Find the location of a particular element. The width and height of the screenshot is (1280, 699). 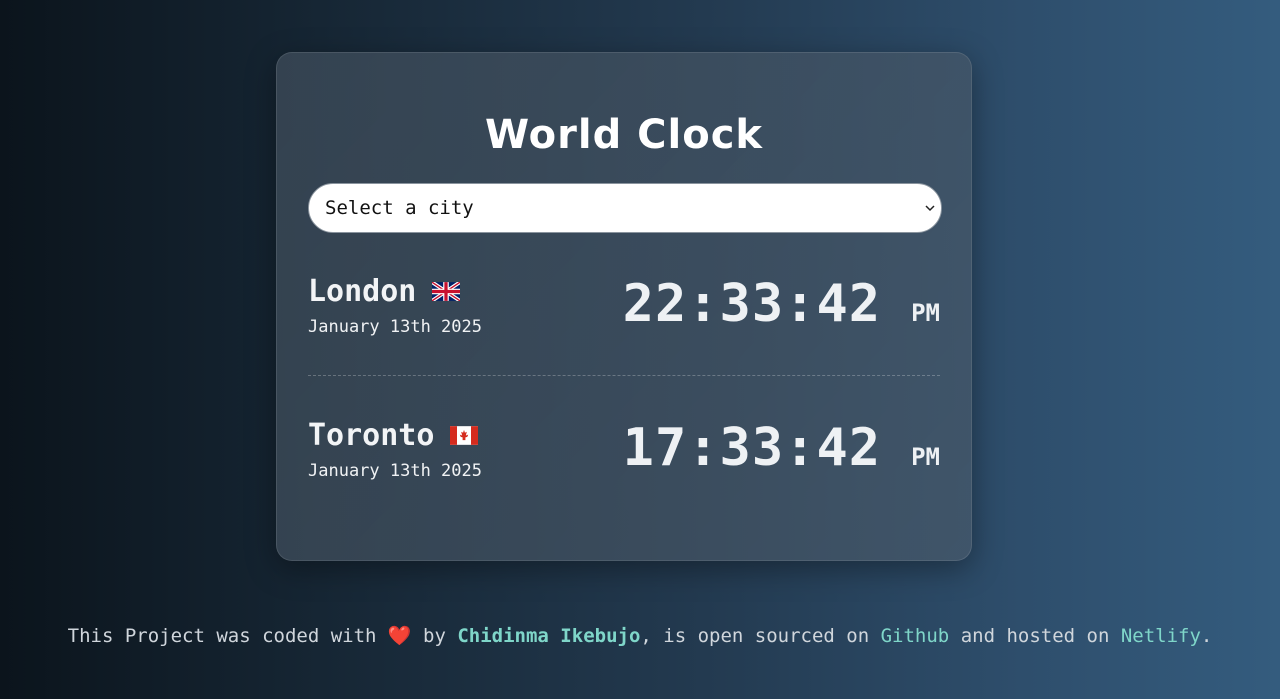

city-select: Select a city is located at coordinates (625, 208).